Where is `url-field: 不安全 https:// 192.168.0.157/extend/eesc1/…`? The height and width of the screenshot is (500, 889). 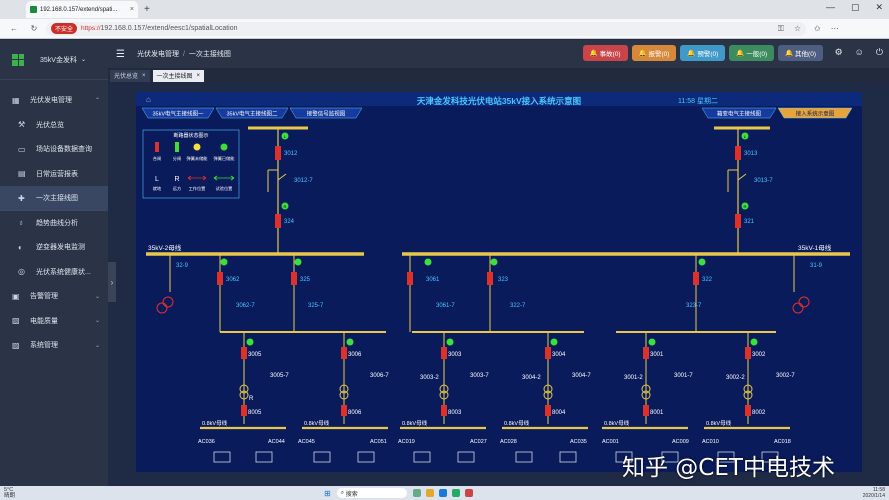
url-field: 不安全 https:// 192.168.0.157/extend/eesc1/… is located at coordinates (426, 28).